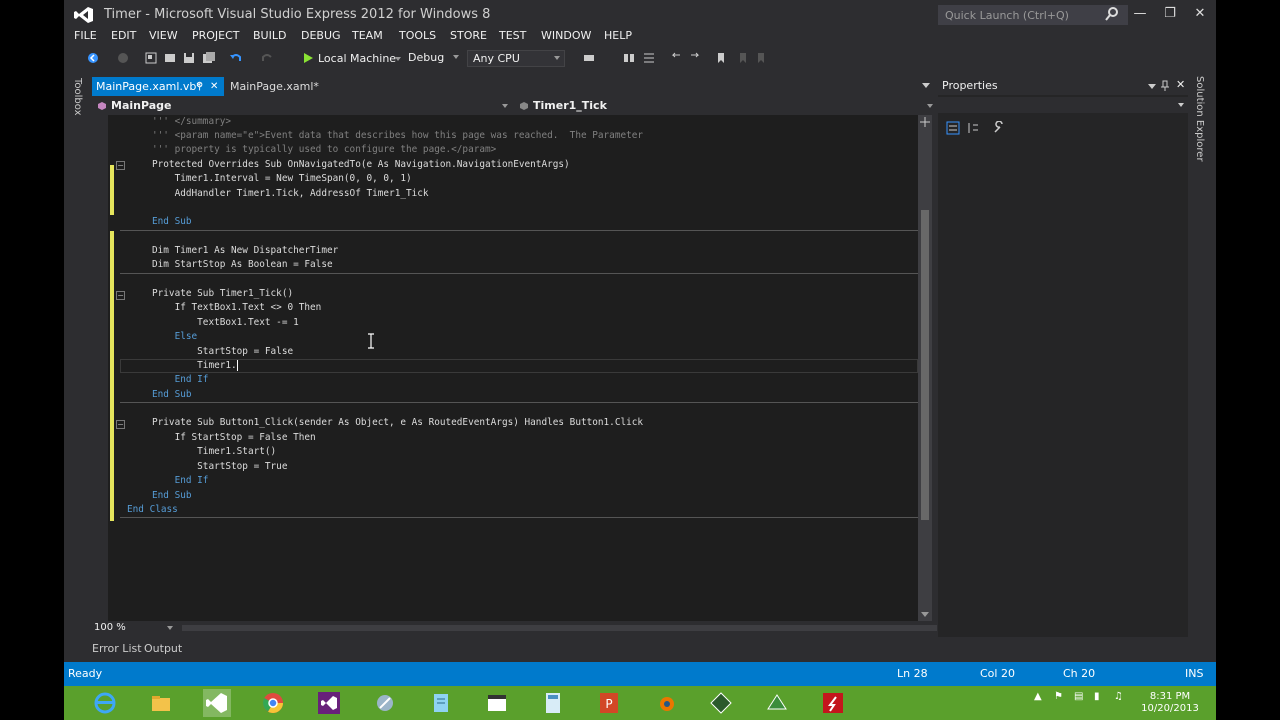 The image size is (1280, 720). What do you see at coordinates (1152, 86) in the screenshot?
I see `chevron-down-icon` at bounding box center [1152, 86].